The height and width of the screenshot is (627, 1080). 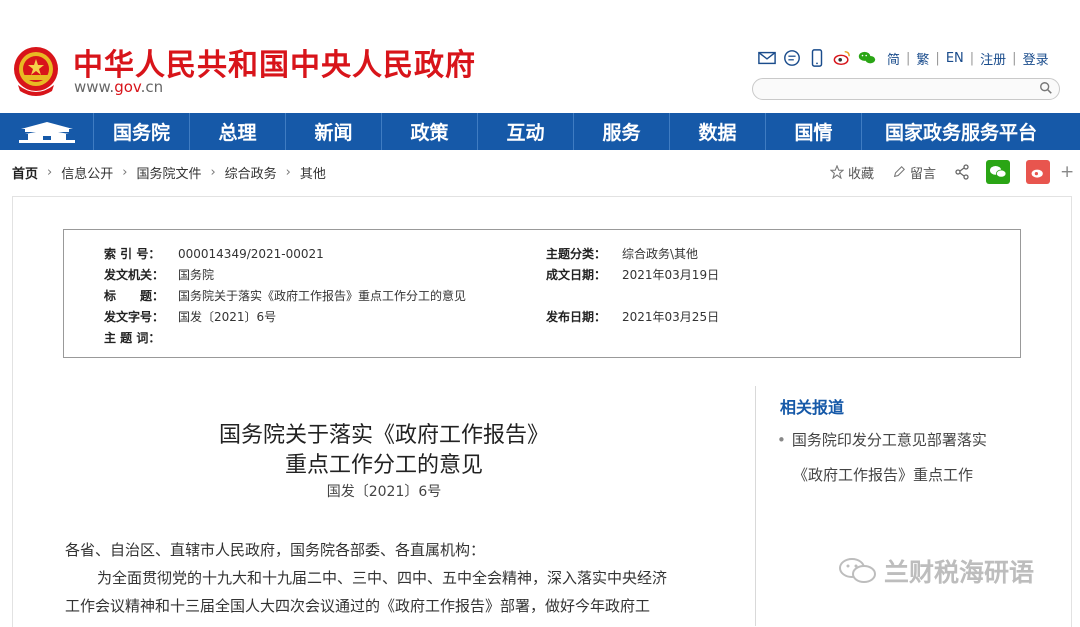 I want to click on site-url: www.gov.cn, so click(x=118, y=87).